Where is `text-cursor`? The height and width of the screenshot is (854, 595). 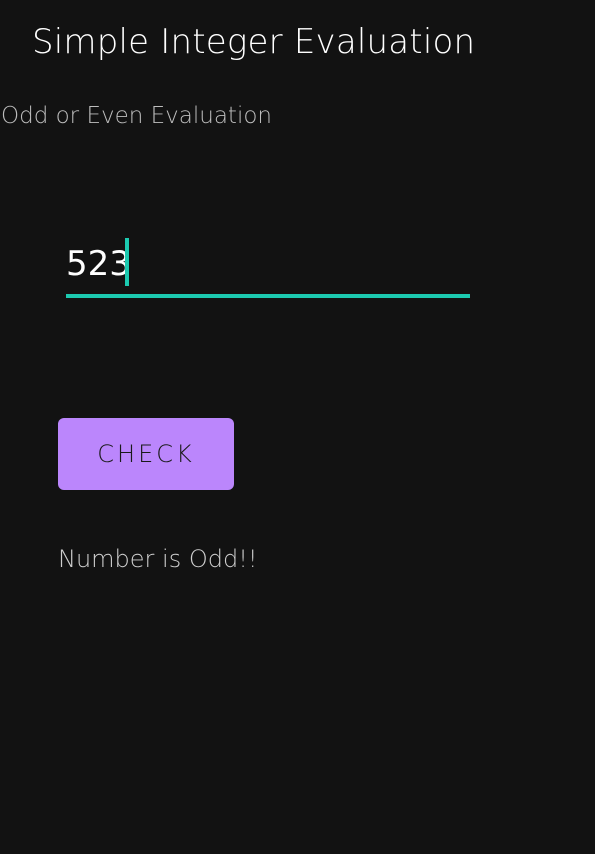
text-cursor is located at coordinates (127, 262).